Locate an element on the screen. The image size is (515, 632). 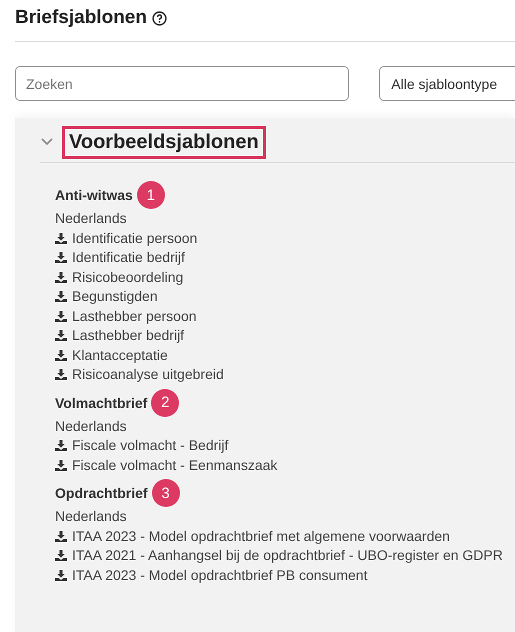
group-title: Volmachtbrief is located at coordinates (101, 402).